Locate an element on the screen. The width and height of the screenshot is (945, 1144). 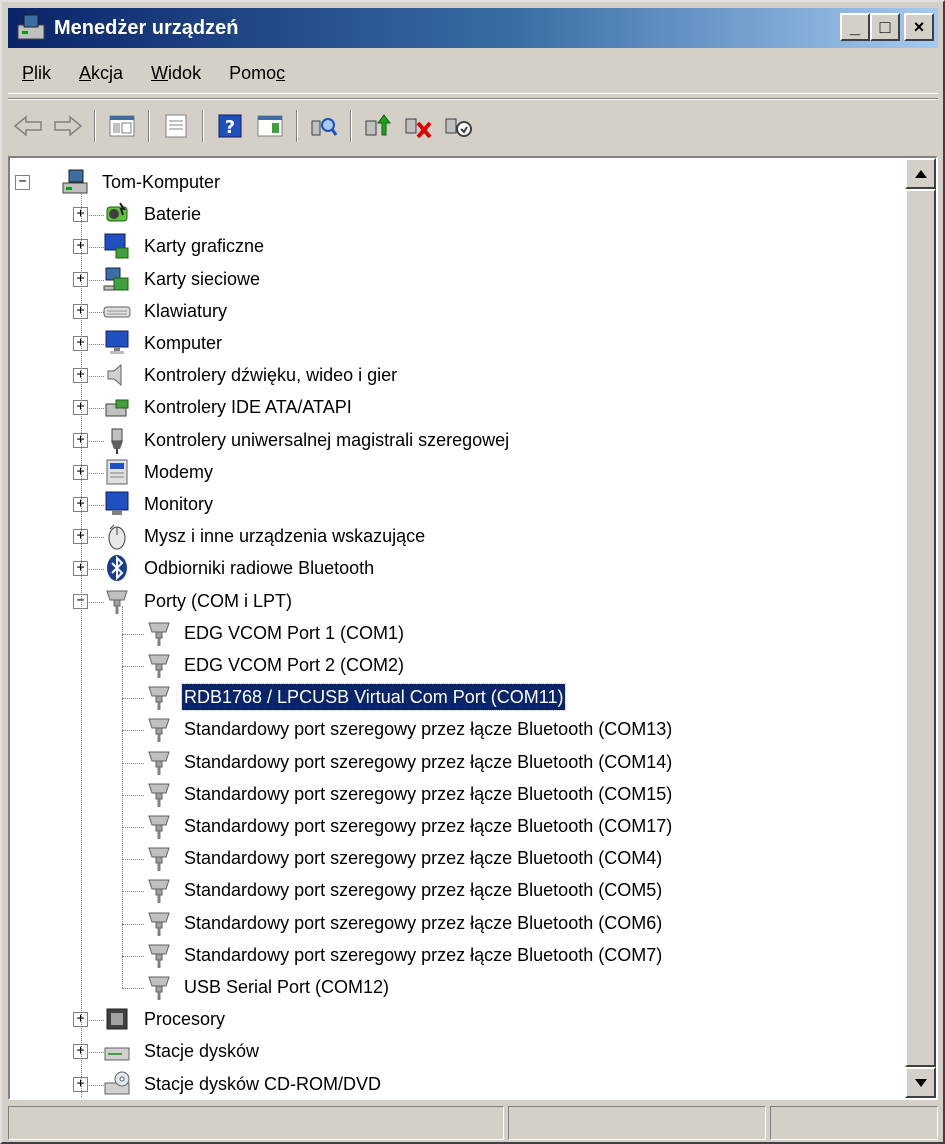
tree-node-category: Klawiatury is located at coordinates (185, 311).